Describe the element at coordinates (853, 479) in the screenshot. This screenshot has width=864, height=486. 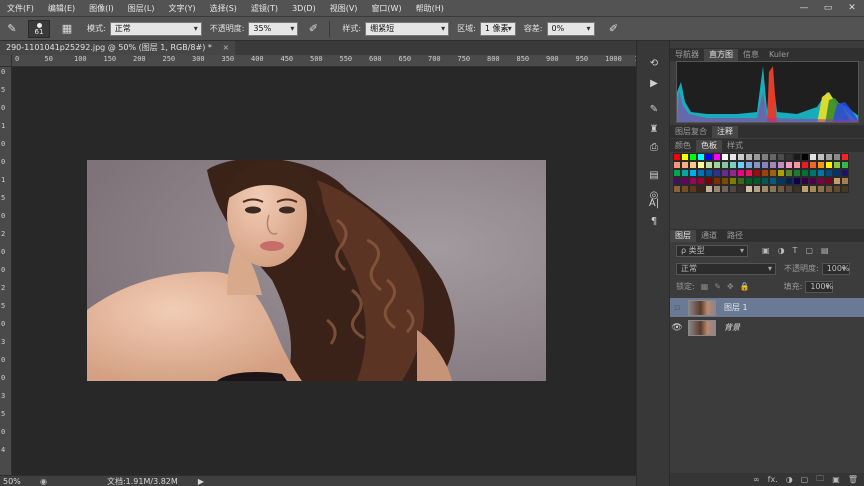
I see `trash-icon: 🗑` at that location.